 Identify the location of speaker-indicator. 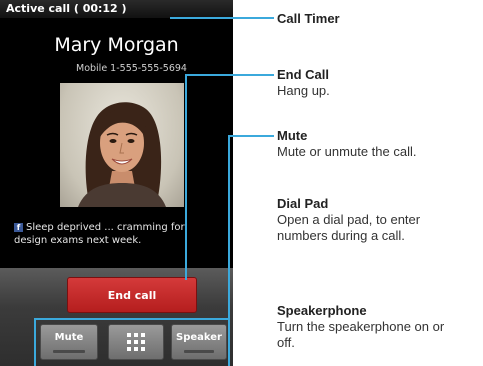
(199, 351).